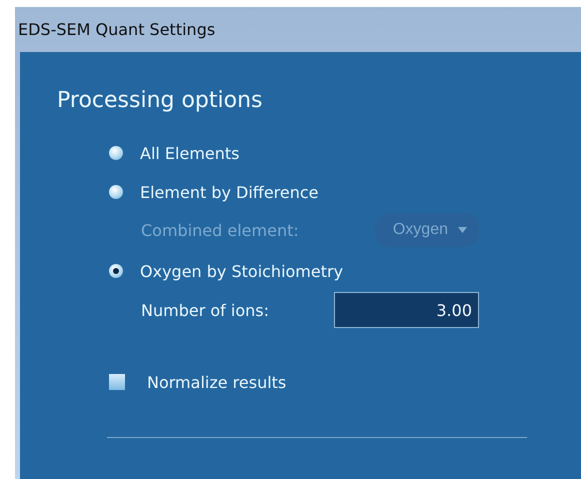 The height and width of the screenshot is (479, 581). Describe the element at coordinates (406, 310) in the screenshot. I see `ions-input: 3.00` at that location.